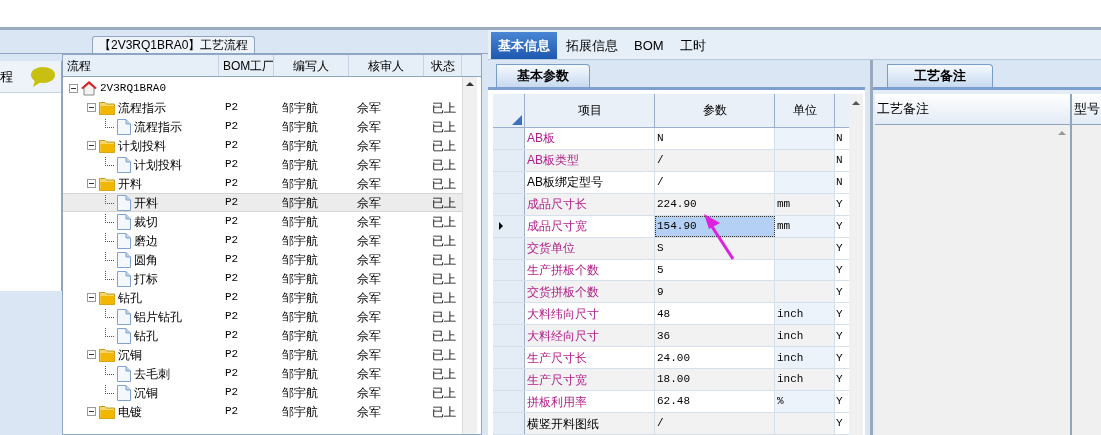 This screenshot has height=435, width=1101. What do you see at coordinates (262, 240) in the screenshot?
I see `tree-row: 磨边 P2 邹宇航 佘军 已上` at bounding box center [262, 240].